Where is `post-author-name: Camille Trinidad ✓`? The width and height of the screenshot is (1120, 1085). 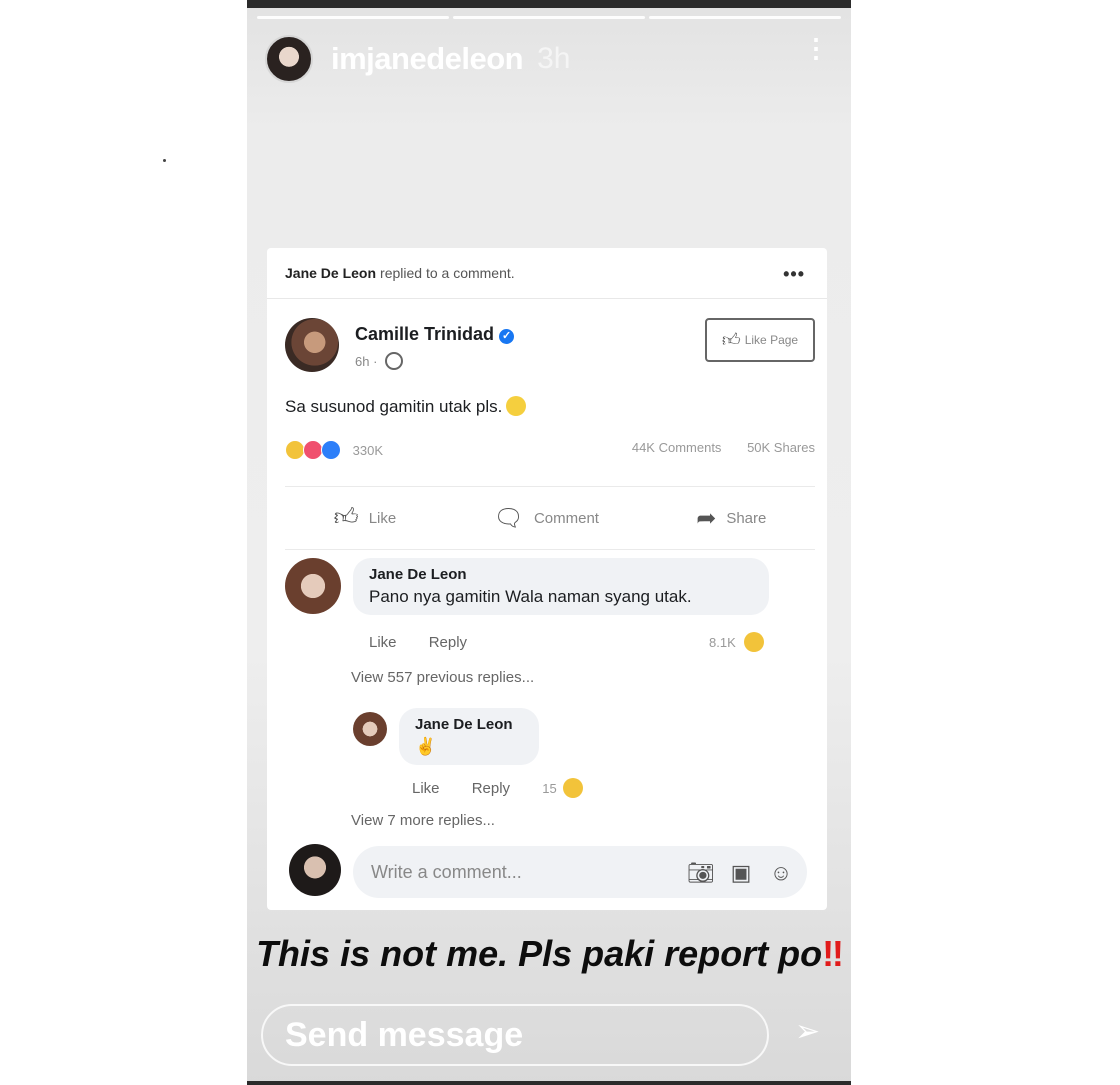 post-author-name: Camille Trinidad ✓ is located at coordinates (435, 334).